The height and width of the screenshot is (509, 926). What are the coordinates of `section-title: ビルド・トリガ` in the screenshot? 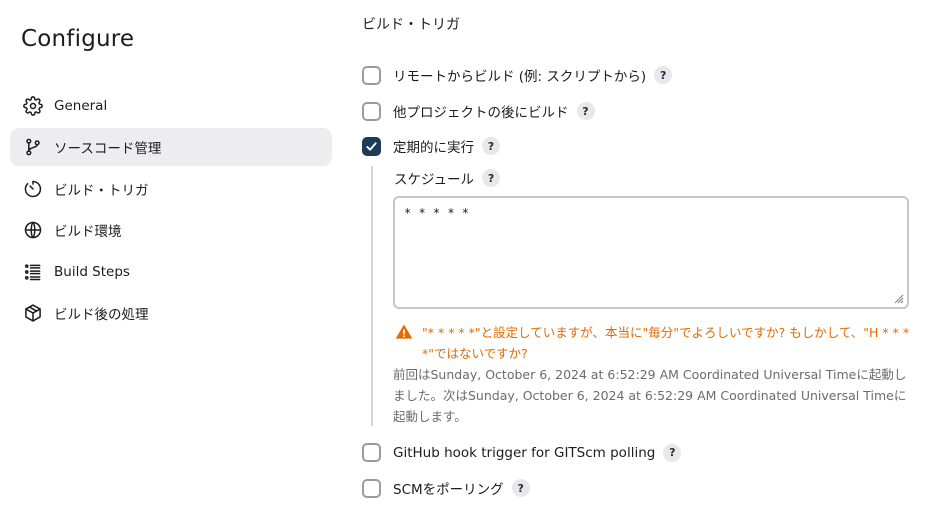 It's located at (411, 25).